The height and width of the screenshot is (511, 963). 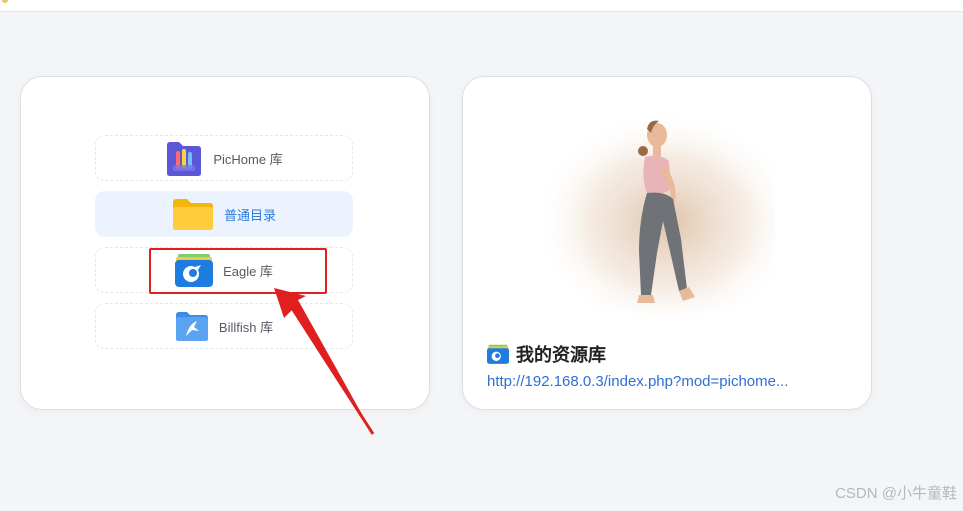 I want to click on option-pichome: PicHome 库, so click(x=224, y=158).